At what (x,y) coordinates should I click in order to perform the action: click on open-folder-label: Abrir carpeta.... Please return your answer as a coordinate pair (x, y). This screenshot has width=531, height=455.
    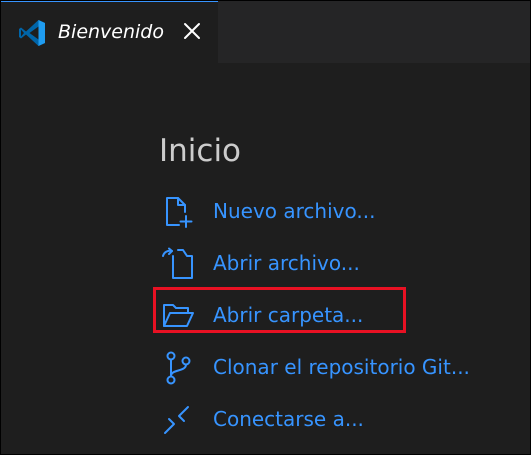
    Looking at the image, I should click on (288, 315).